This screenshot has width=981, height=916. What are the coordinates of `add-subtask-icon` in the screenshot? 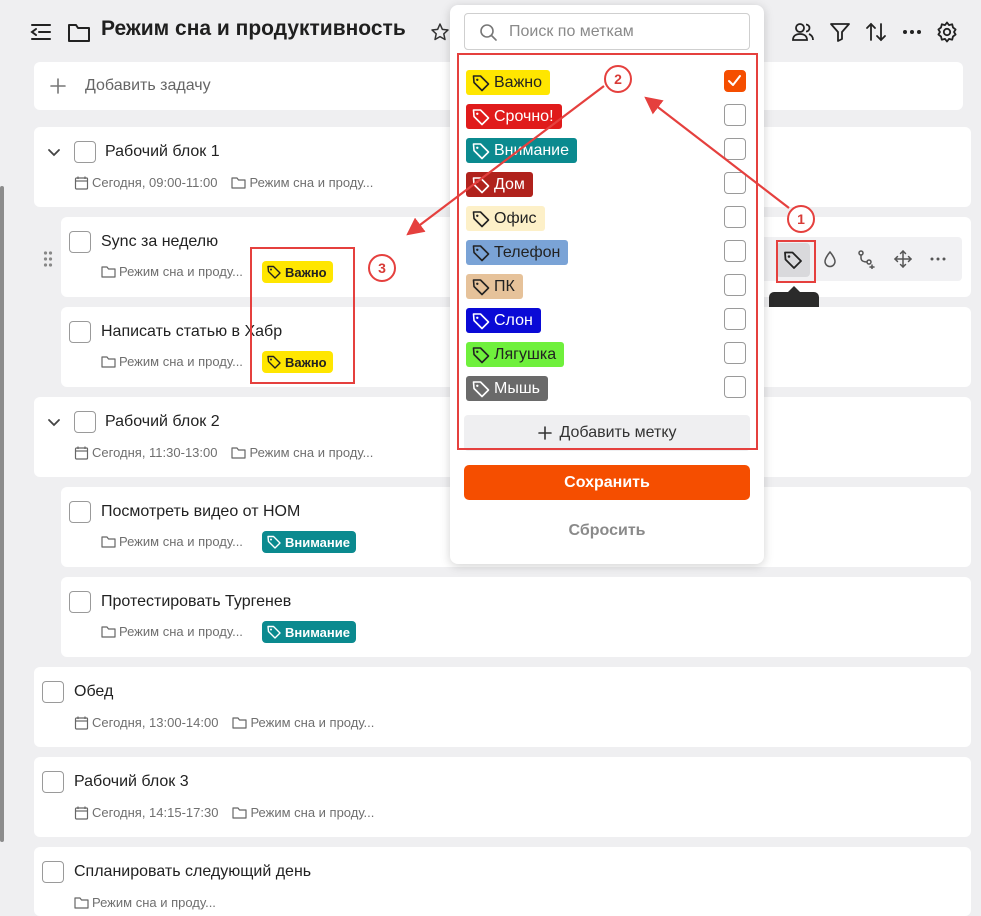 It's located at (866, 259).